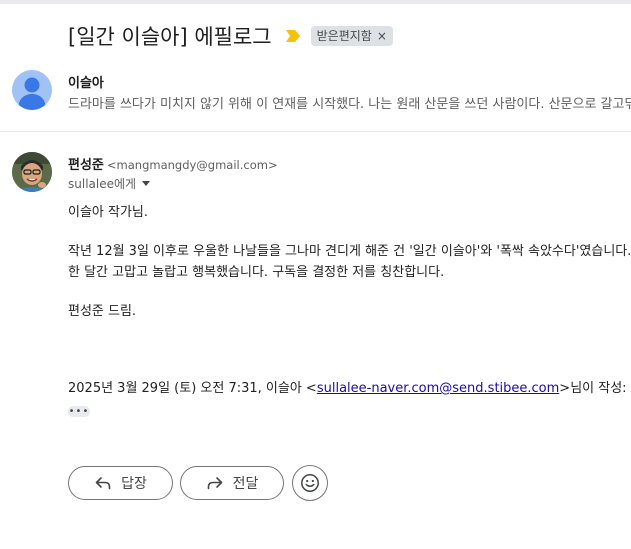 This screenshot has width=631, height=549. I want to click on body-paragraph-line-2: 한 달간 고맙고 놀랍고 행복했습니다. 구독을 결정한 저를 칭찬합니다., so click(256, 272).